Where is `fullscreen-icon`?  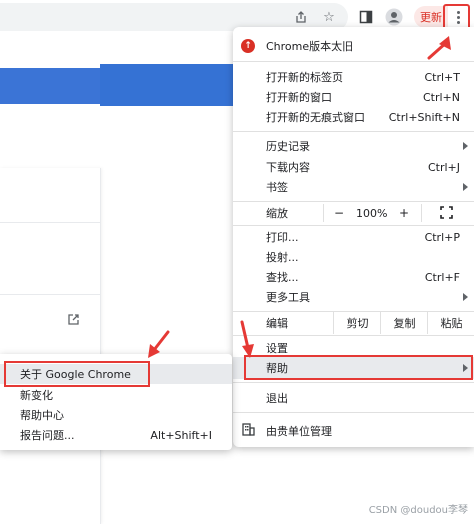 fullscreen-icon is located at coordinates (446, 214).